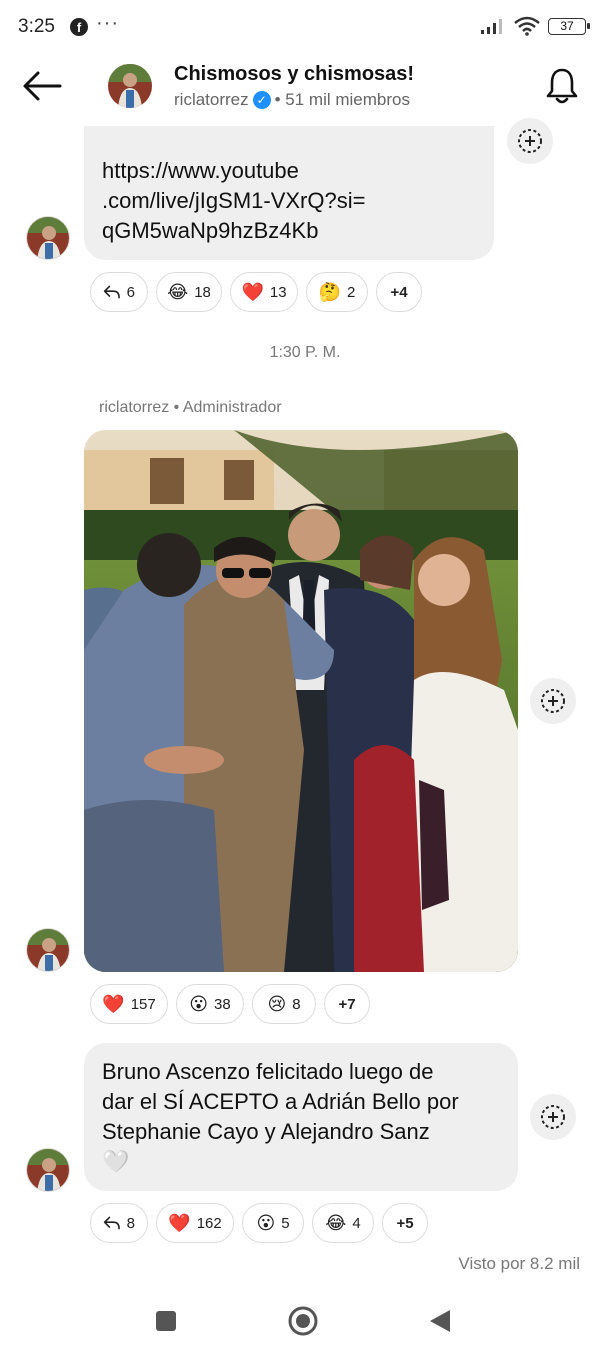 Image resolution: width=610 pixels, height=1356 pixels. What do you see at coordinates (116, 1161) in the screenshot?
I see `white-heart-emoji-icon: 🤍` at bounding box center [116, 1161].